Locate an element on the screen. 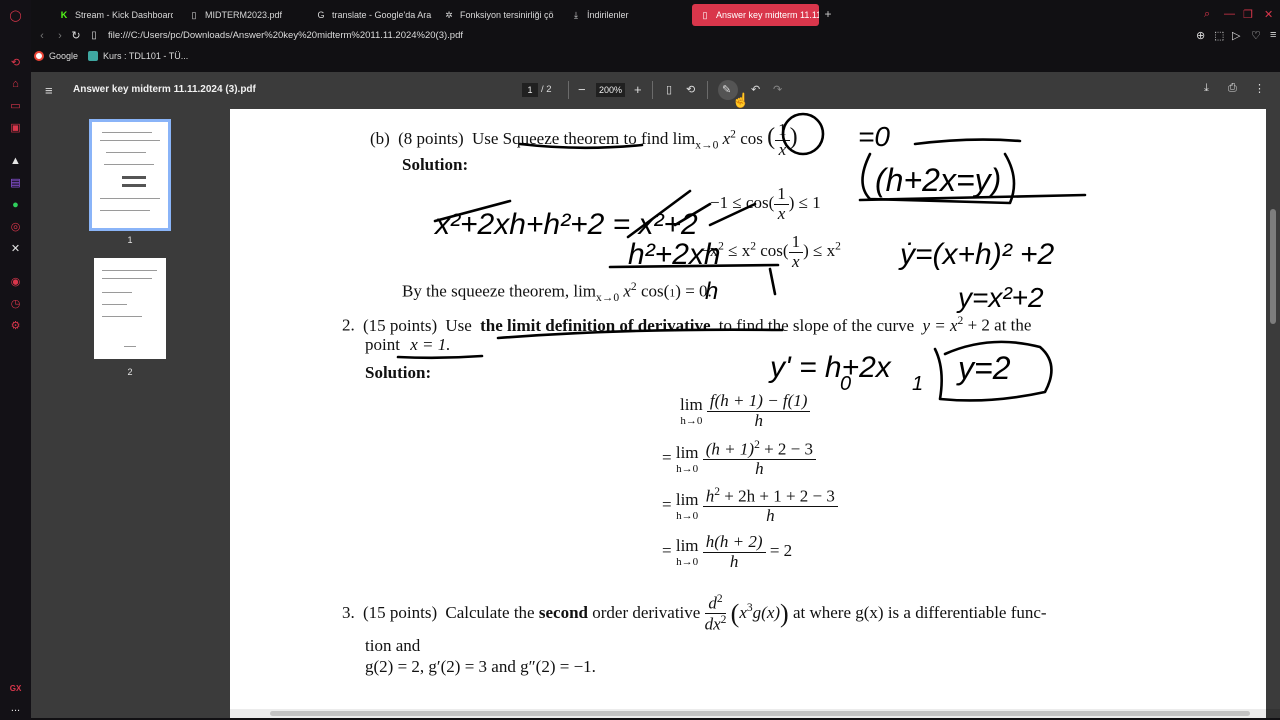  redo-icon: ↷ is located at coordinates (777, 89).